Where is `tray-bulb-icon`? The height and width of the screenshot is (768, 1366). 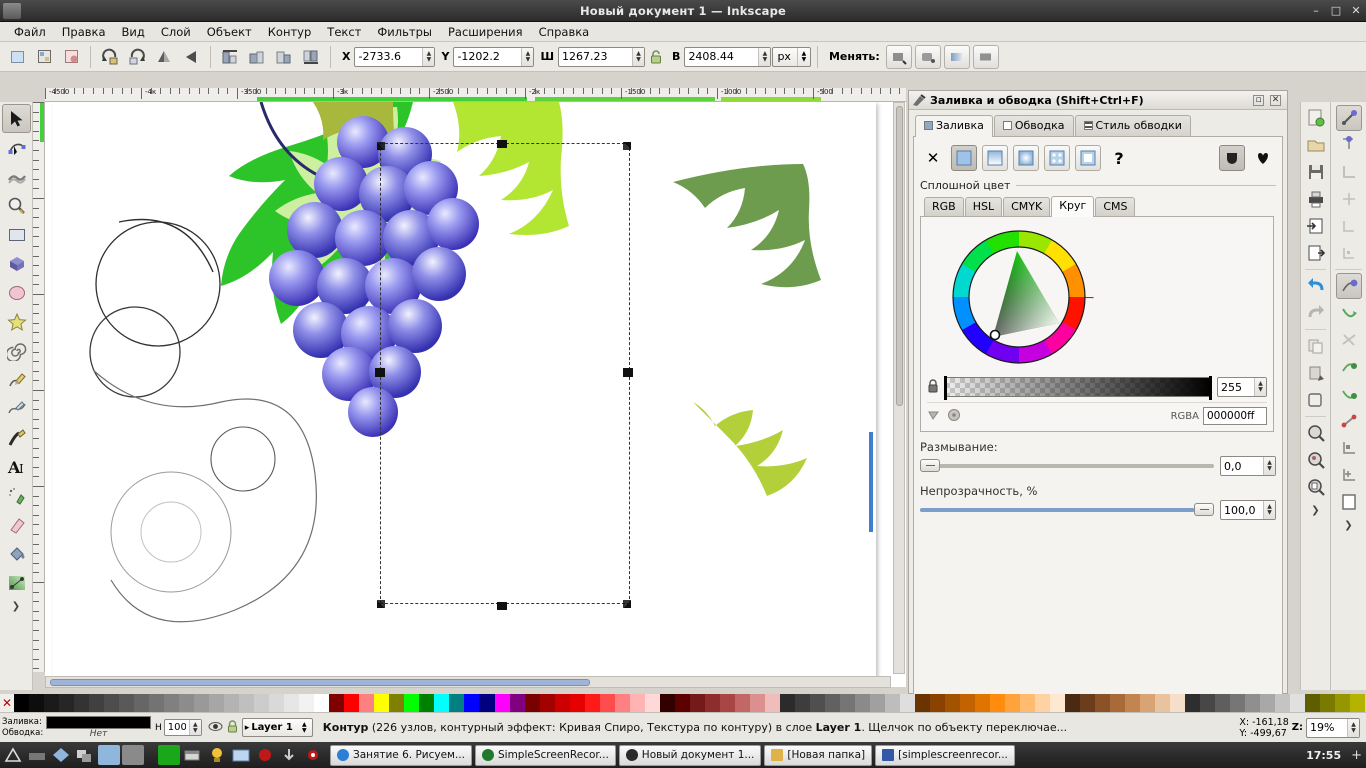 tray-bulb-icon is located at coordinates (217, 755).